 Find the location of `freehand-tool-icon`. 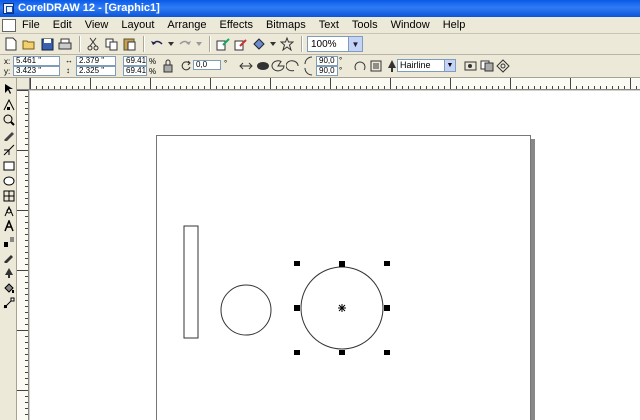

freehand-tool-icon is located at coordinates (8, 134).